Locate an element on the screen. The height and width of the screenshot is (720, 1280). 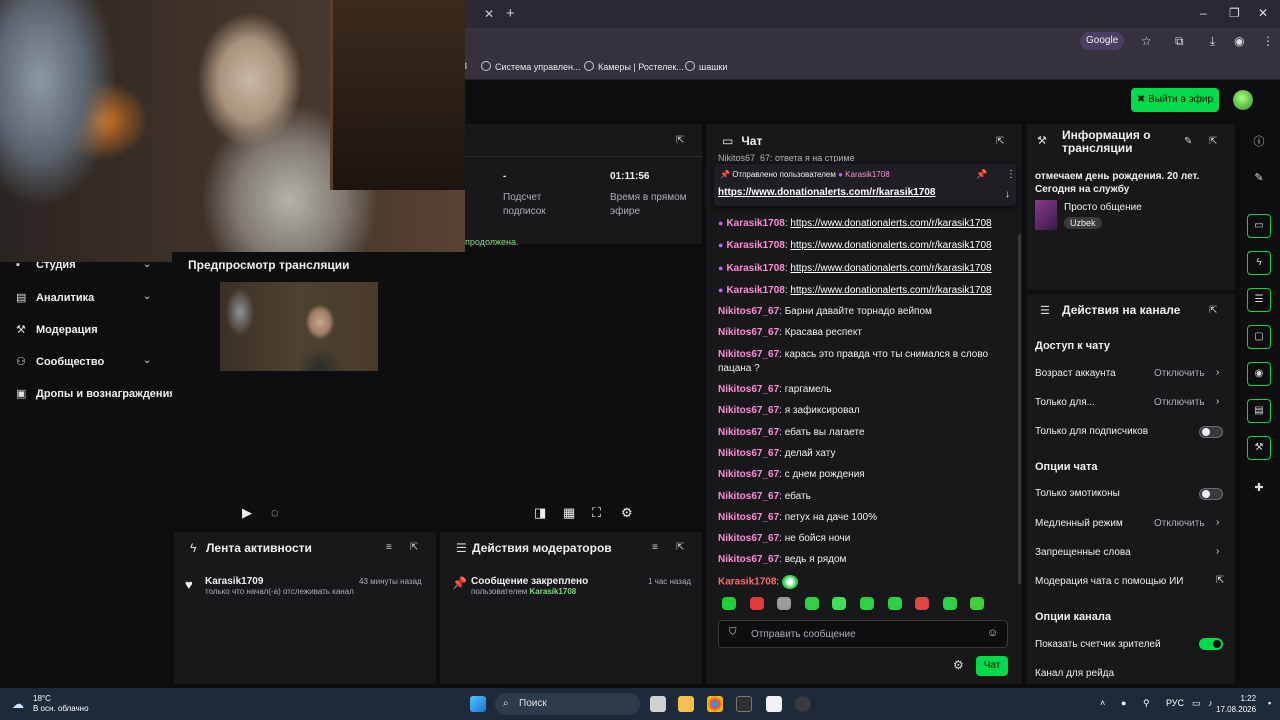
shield-icon: ⛉ is located at coordinates (733, 632).